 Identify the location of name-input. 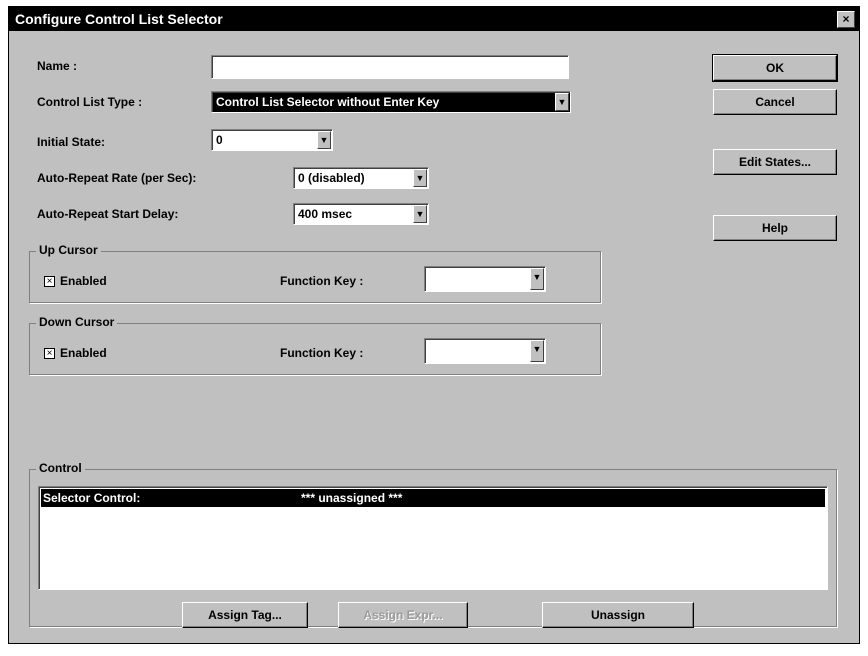
(390, 67).